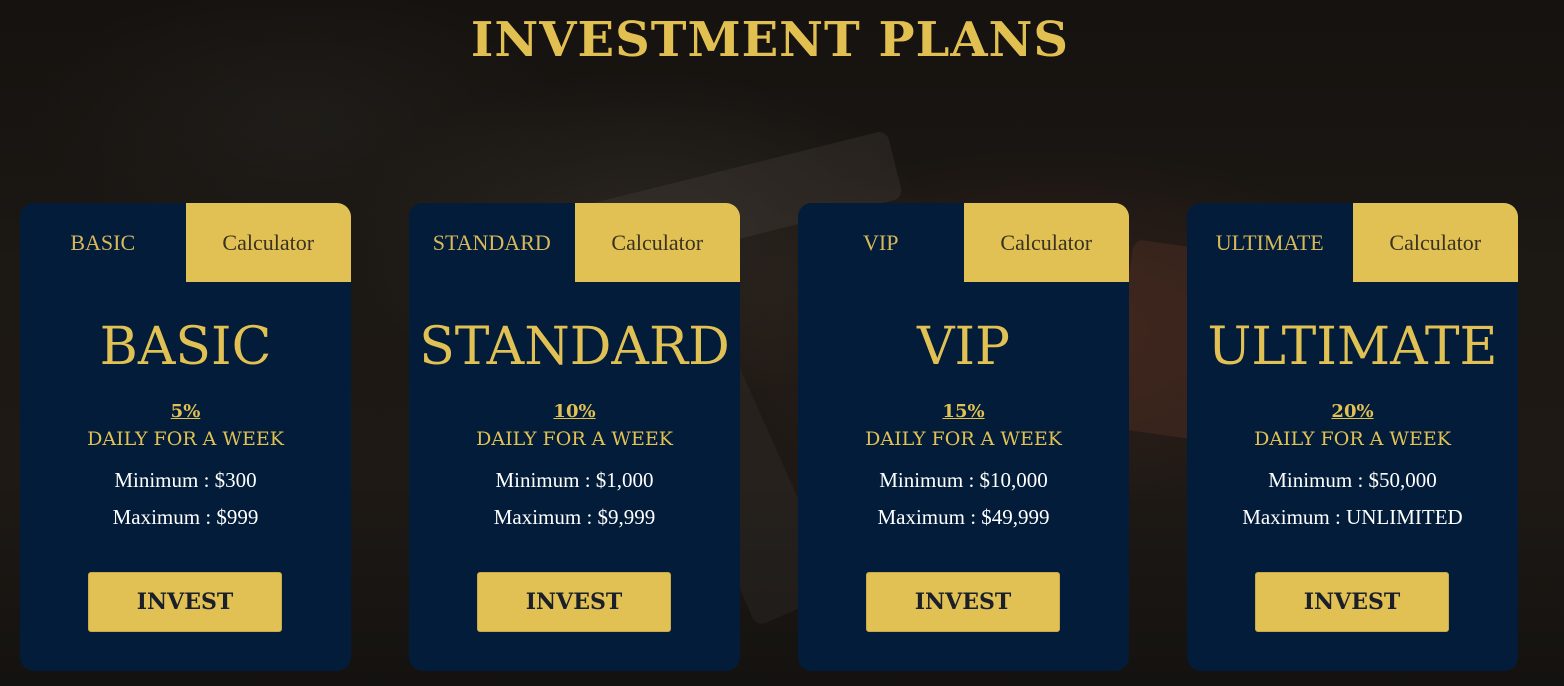 The image size is (1564, 686). Describe the element at coordinates (770, 40) in the screenshot. I see `section-title: INVESTMENT PLANS` at that location.